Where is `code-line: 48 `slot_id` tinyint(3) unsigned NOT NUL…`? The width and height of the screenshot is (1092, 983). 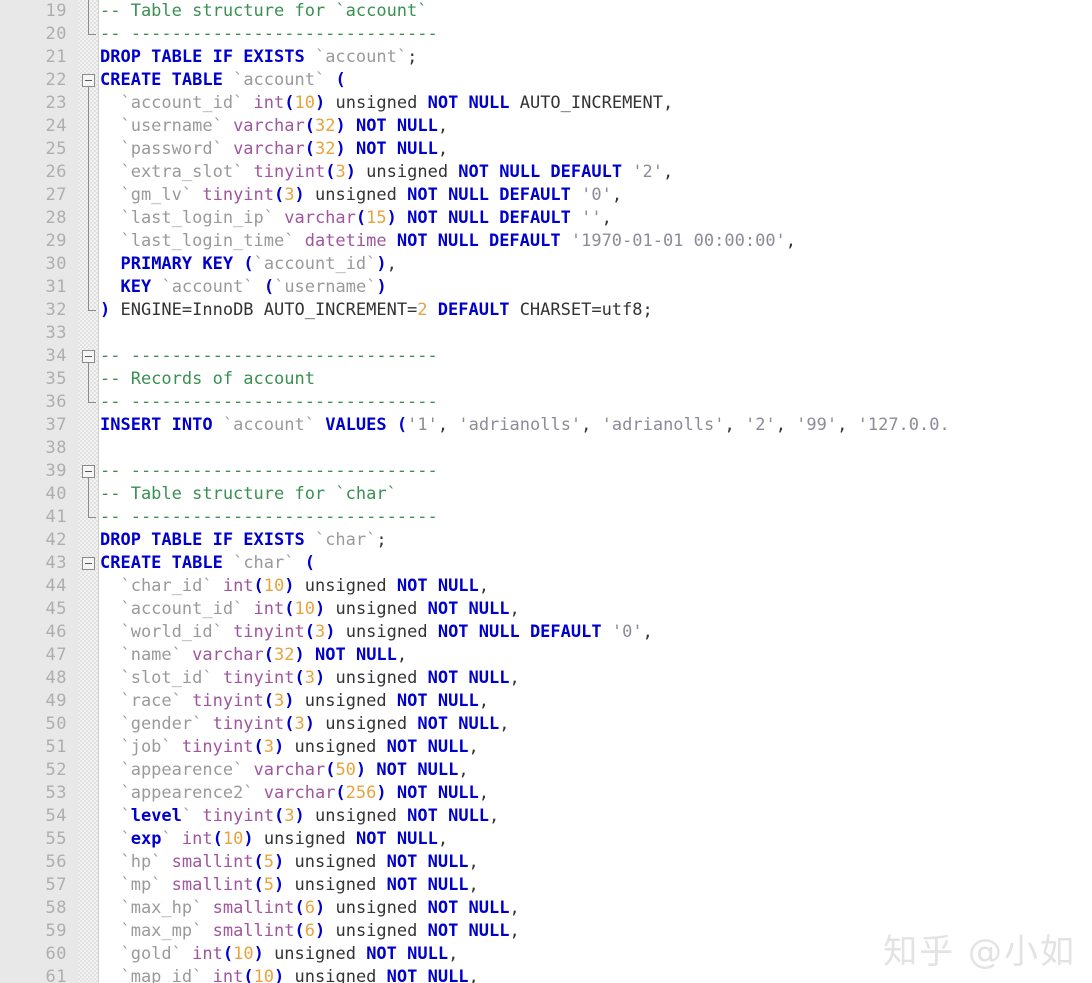 code-line: 48 `slot_id` tinyint(3) unsigned NOT NUL… is located at coordinates (546, 678).